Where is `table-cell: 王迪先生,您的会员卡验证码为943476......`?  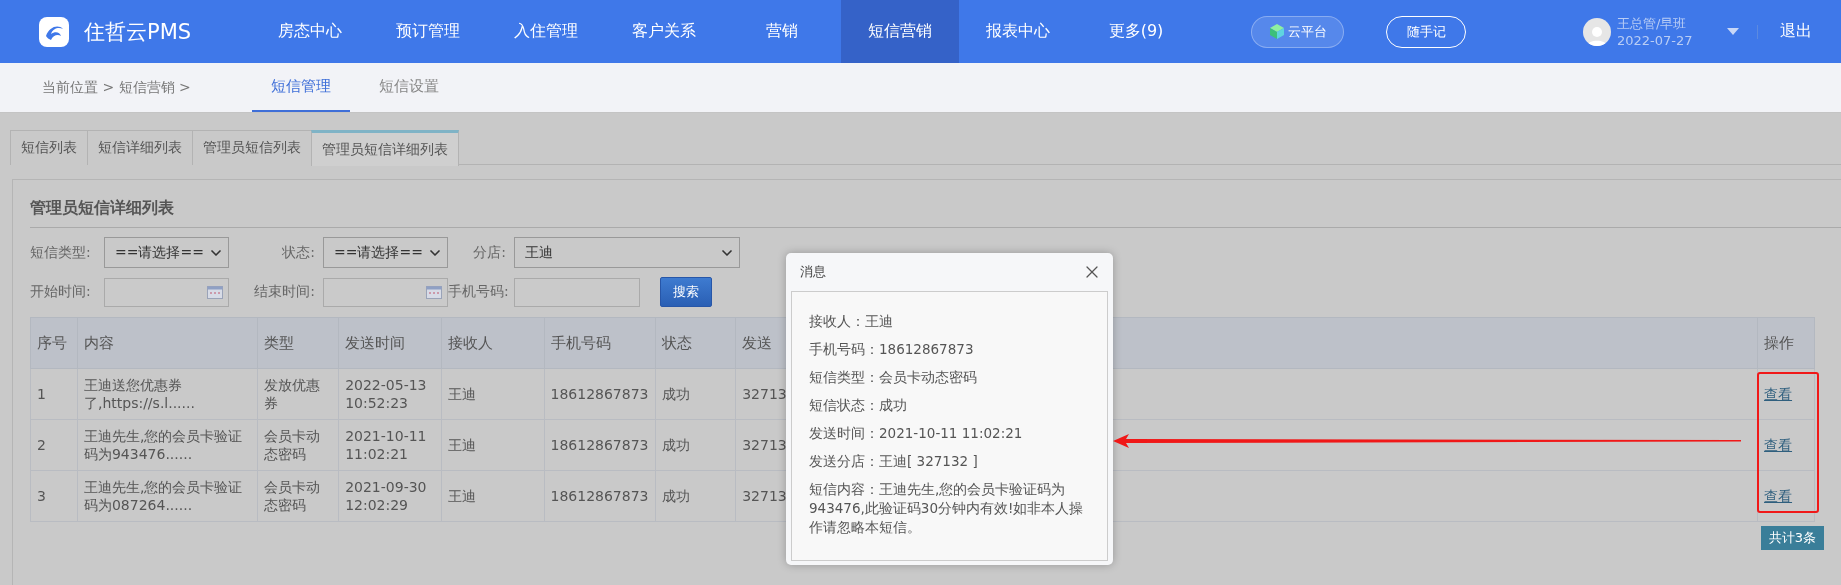 table-cell: 王迪先生,您的会员卡验证码为943476...... is located at coordinates (167, 445).